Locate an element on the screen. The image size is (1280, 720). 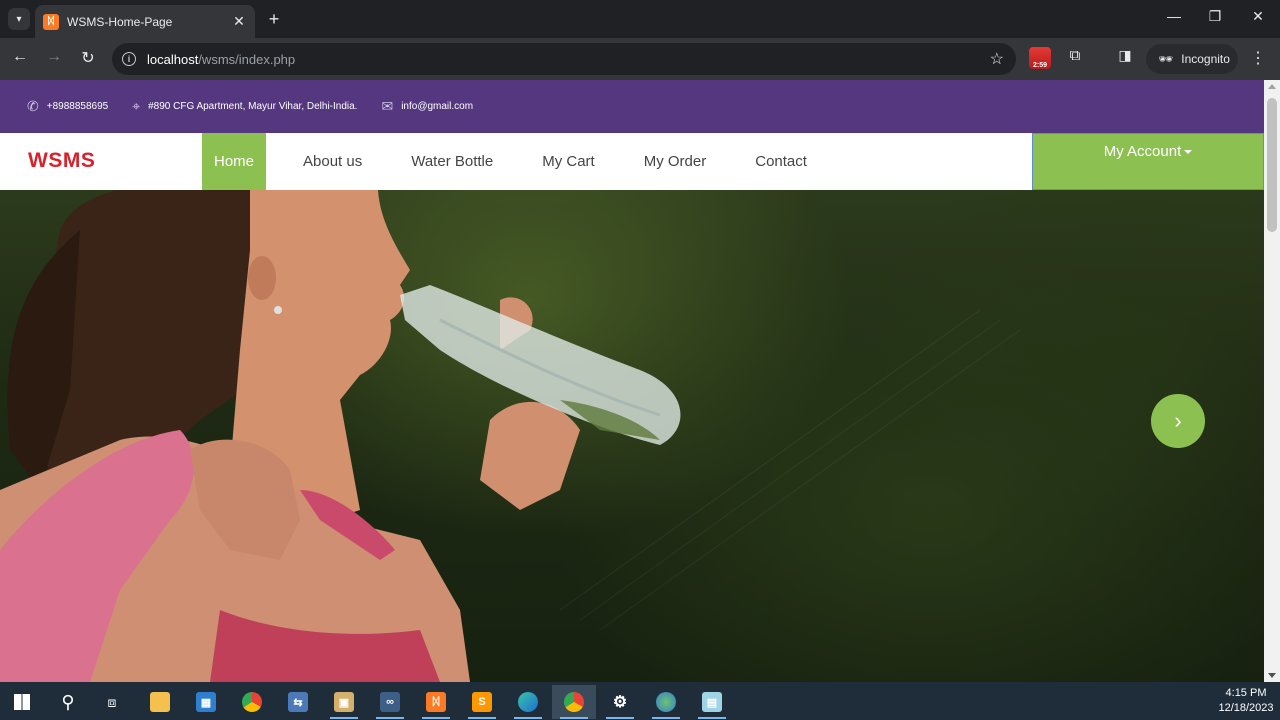
edge-icon is located at coordinates (528, 702).